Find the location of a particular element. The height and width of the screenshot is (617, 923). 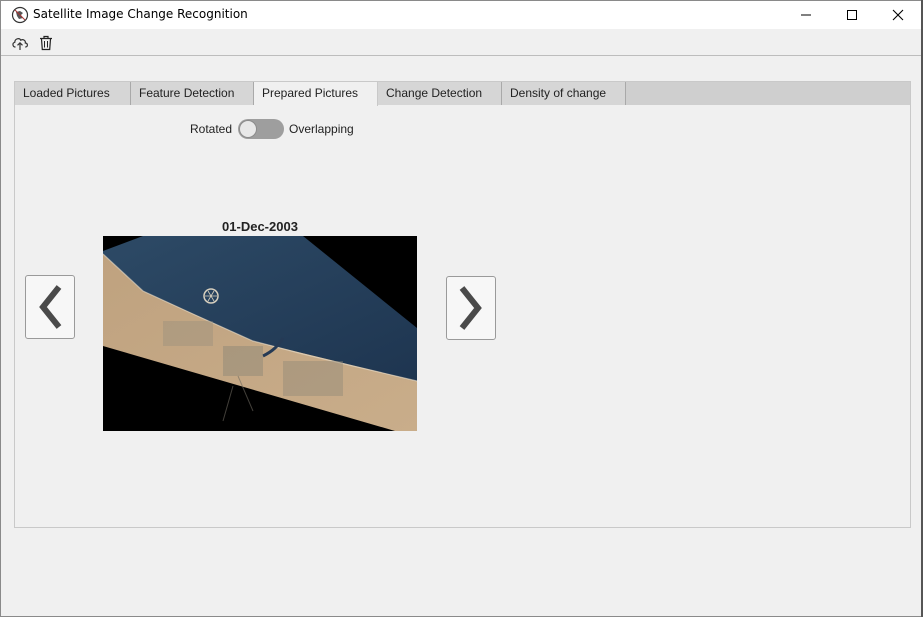

delete-button is located at coordinates (46, 43).